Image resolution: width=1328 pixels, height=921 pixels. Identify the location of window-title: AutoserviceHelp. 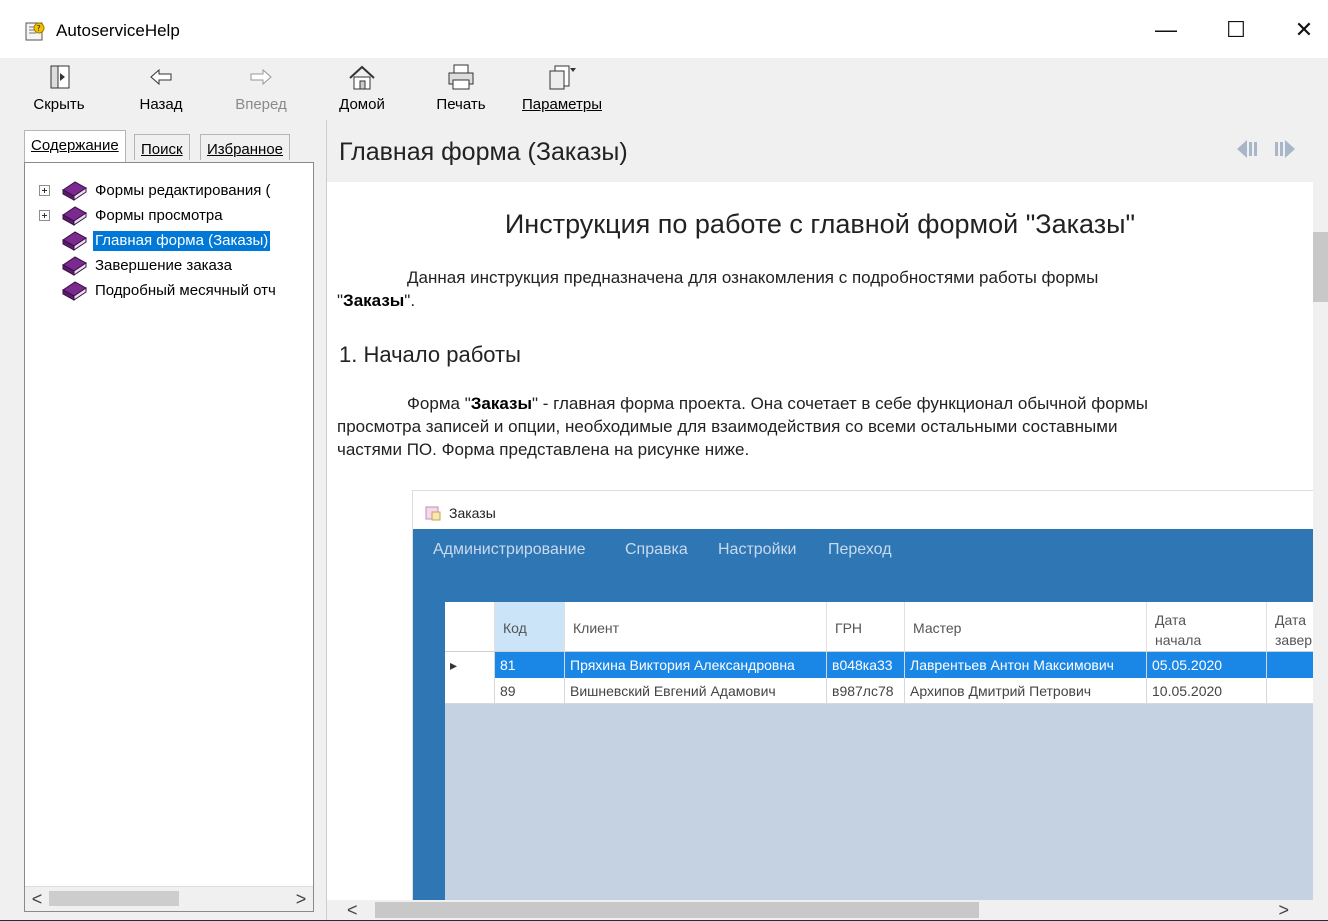
(118, 30).